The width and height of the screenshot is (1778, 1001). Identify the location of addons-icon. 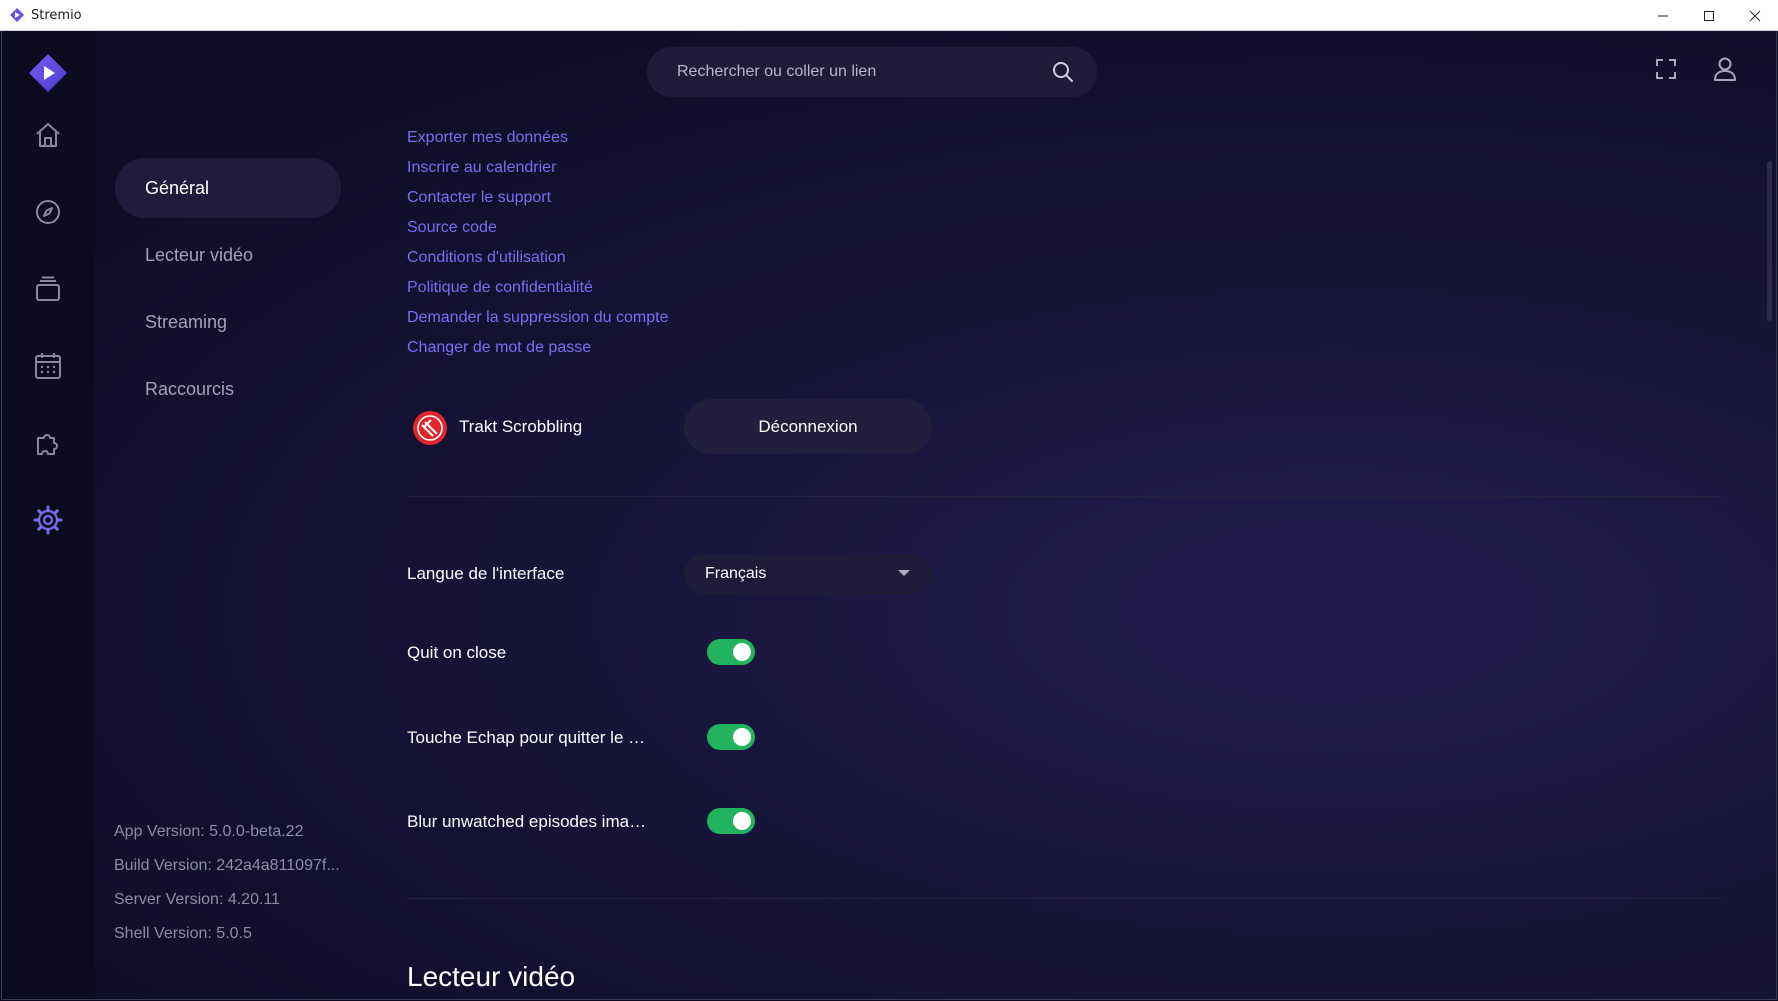
(47, 444).